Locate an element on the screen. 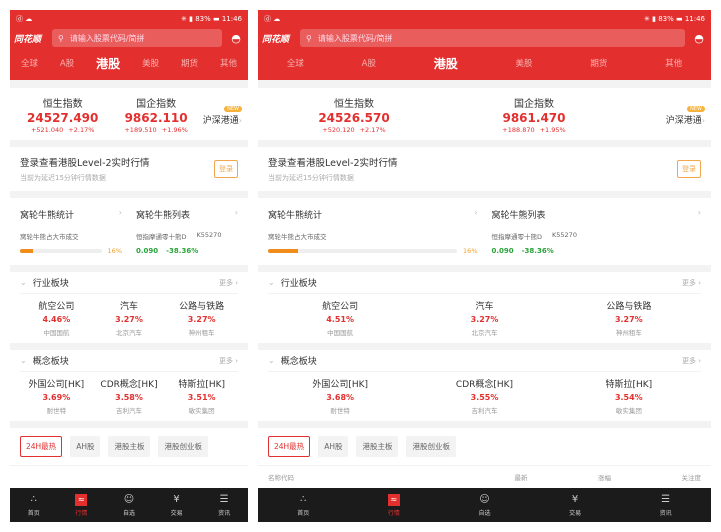  index-hsi: 恒生指数 24527.490 +521.040 +2.17% is located at coordinates (62, 114).